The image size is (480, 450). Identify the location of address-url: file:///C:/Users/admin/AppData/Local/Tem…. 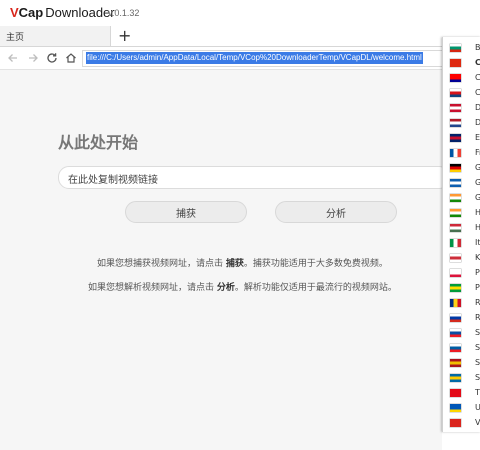
(254, 58).